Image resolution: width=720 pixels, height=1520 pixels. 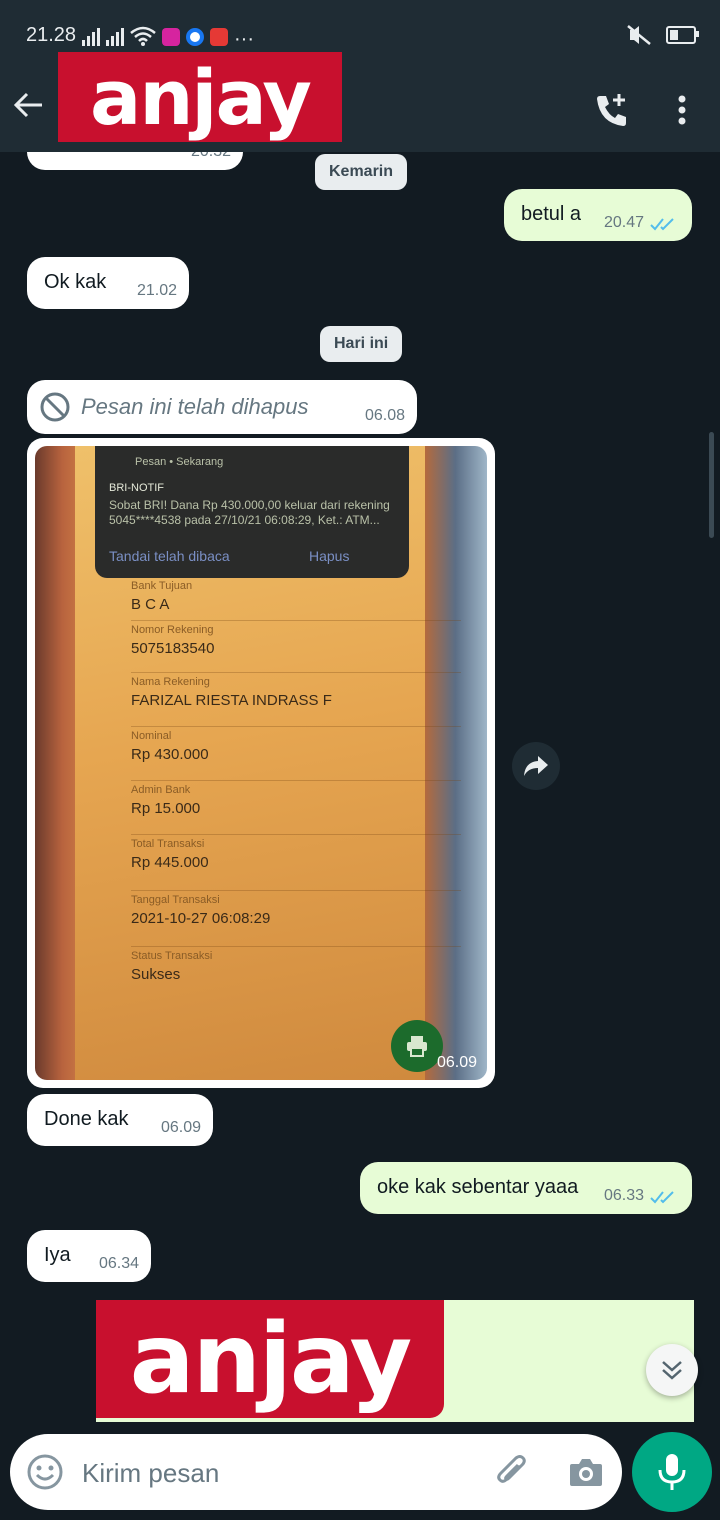 What do you see at coordinates (711, 485) in the screenshot?
I see `scrollbar` at bounding box center [711, 485].